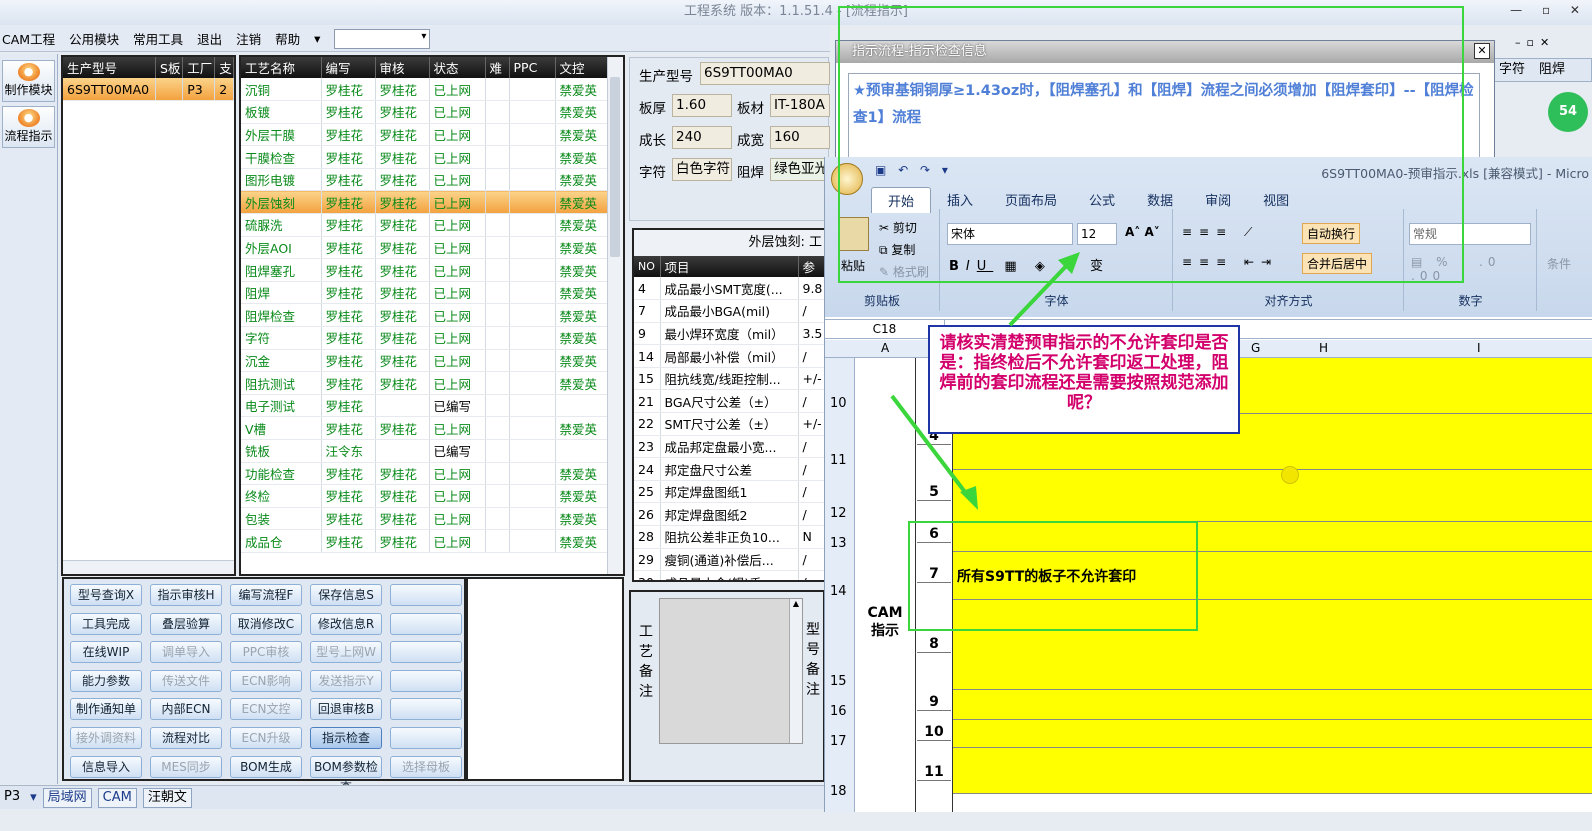 Image resolution: width=1592 pixels, height=831 pixels. What do you see at coordinates (930, 446) in the screenshot?
I see `arrow-down` at bounding box center [930, 446].